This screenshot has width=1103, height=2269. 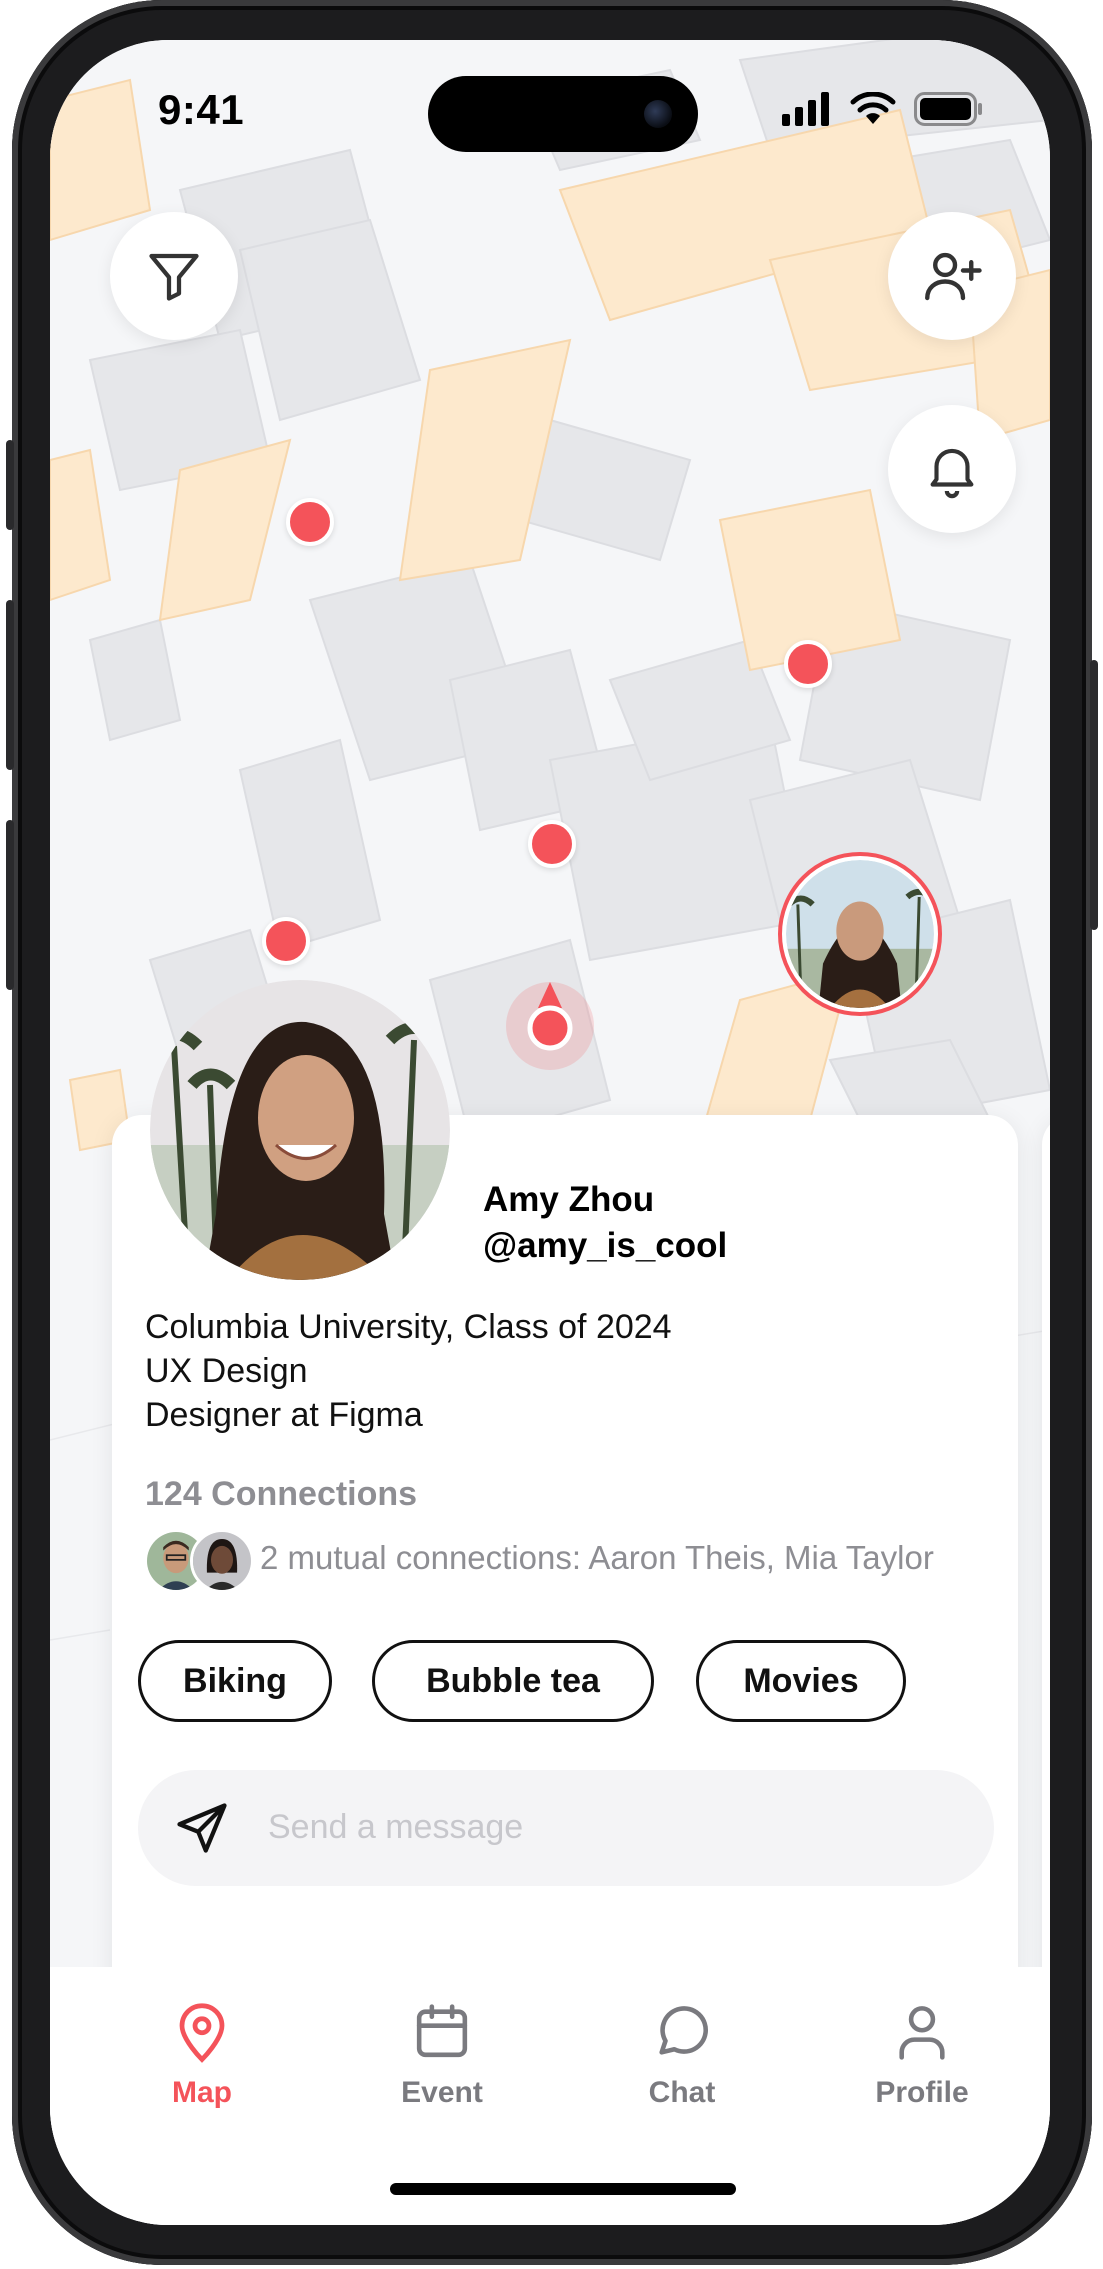 What do you see at coordinates (10, 905) in the screenshot?
I see `volume-down-button` at bounding box center [10, 905].